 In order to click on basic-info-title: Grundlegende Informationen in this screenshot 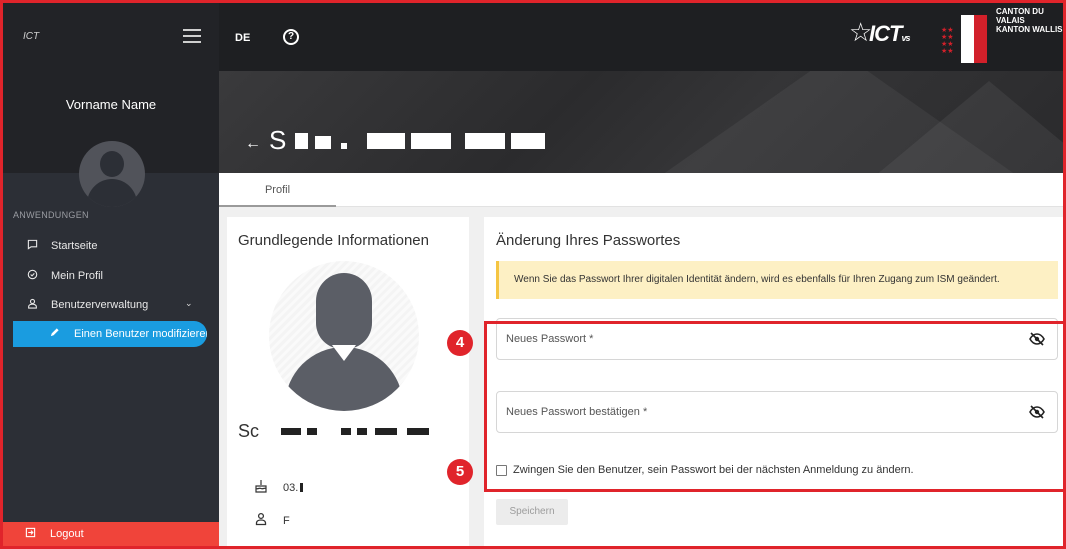, I will do `click(333, 240)`.